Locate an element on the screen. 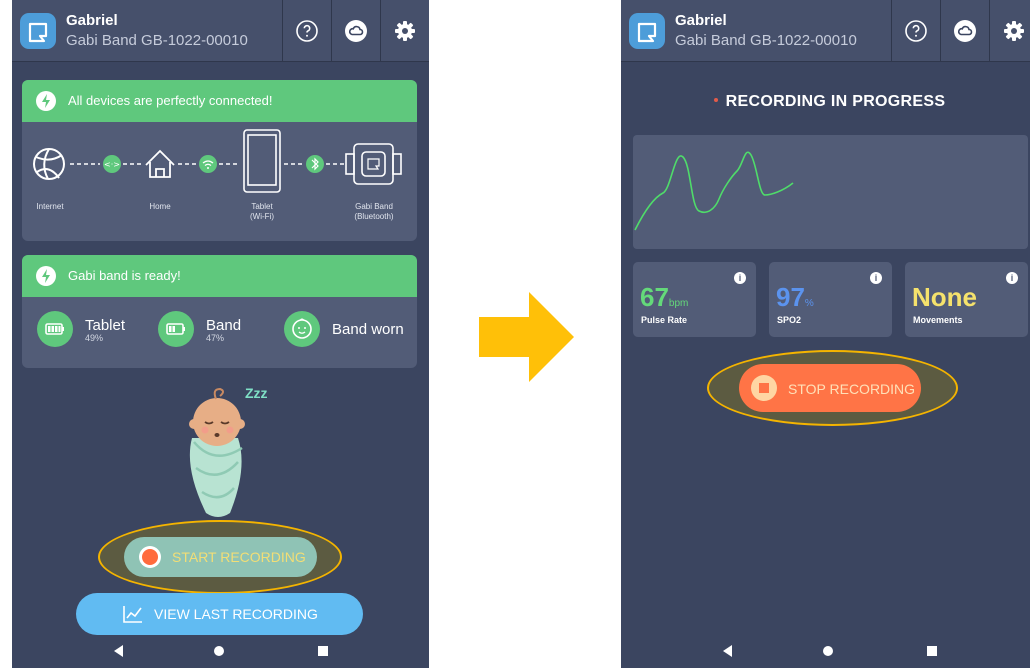 The width and height of the screenshot is (1030, 668). pulse-waveform-graph is located at coordinates (830, 192).